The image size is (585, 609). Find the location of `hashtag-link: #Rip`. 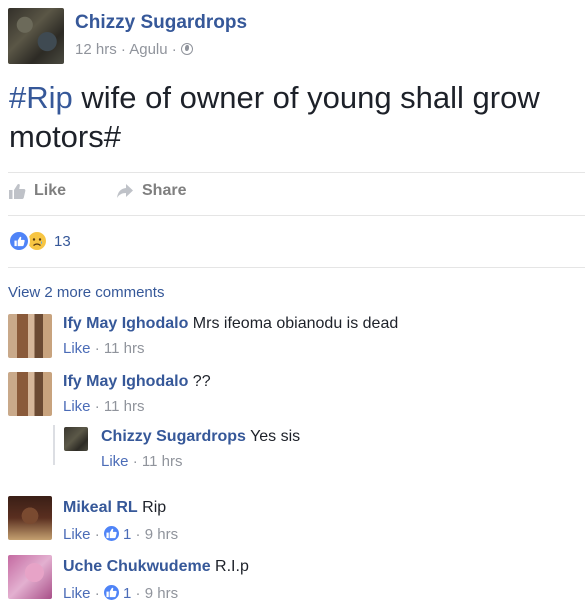

hashtag-link: #Rip is located at coordinates (41, 97).